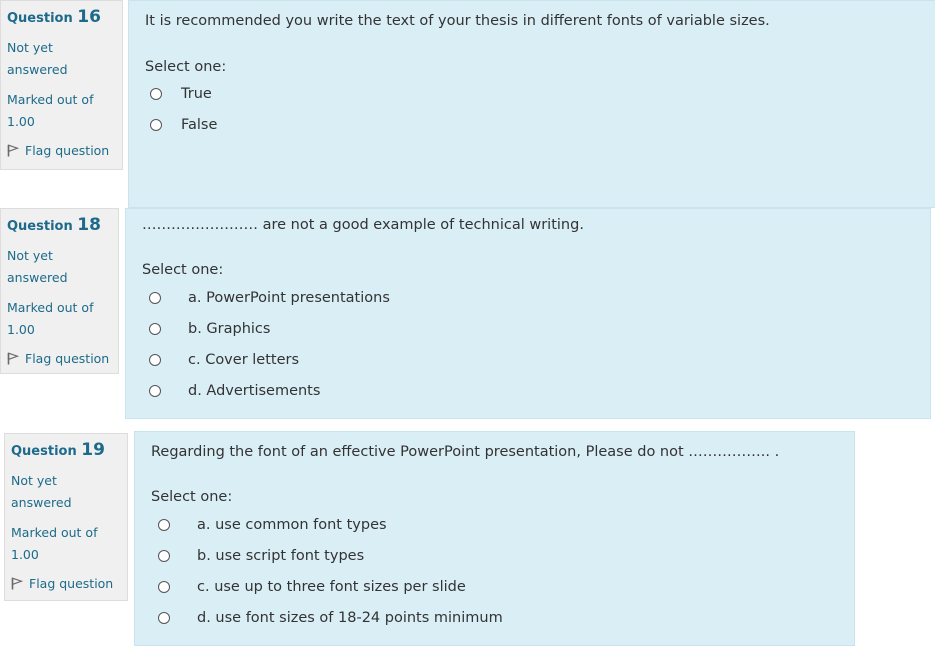 The height and width of the screenshot is (647, 935). I want to click on answer-option: d. Advertisements, so click(234, 391).